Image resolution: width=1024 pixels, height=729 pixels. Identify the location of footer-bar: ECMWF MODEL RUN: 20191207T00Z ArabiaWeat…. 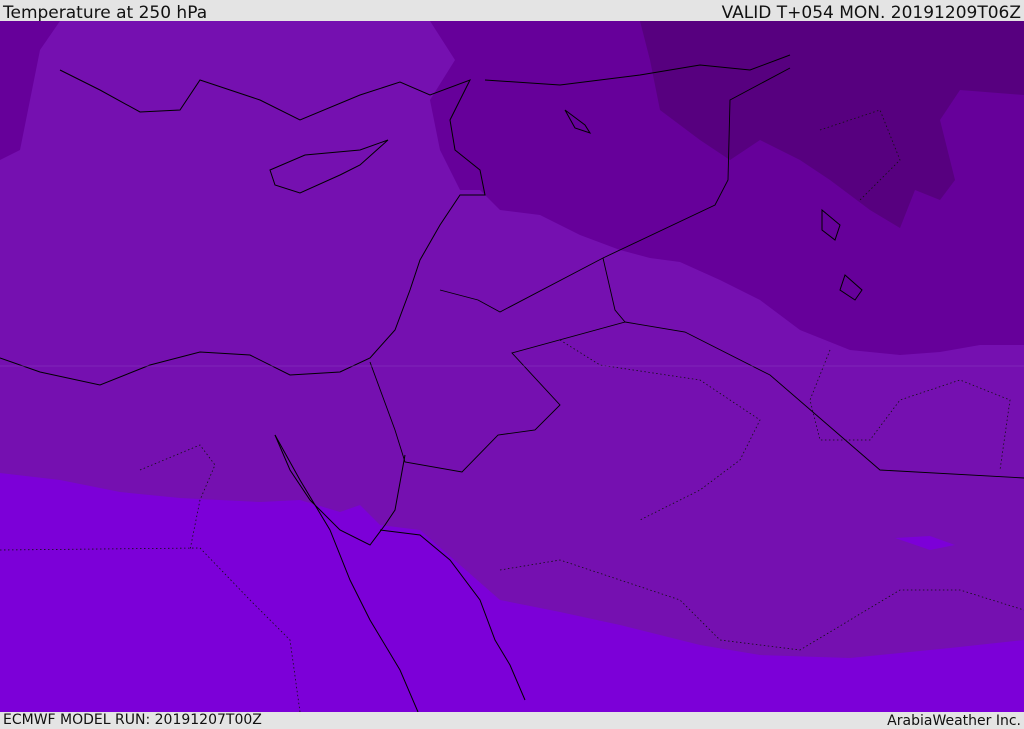
(512, 720).